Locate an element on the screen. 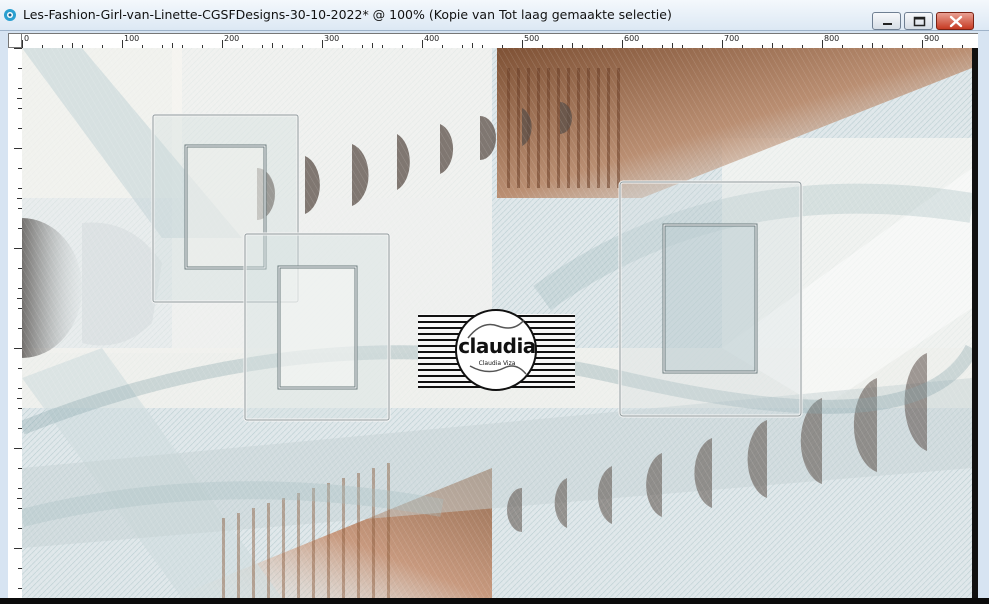 The height and width of the screenshot is (604, 989). minimize-button is located at coordinates (886, 21).